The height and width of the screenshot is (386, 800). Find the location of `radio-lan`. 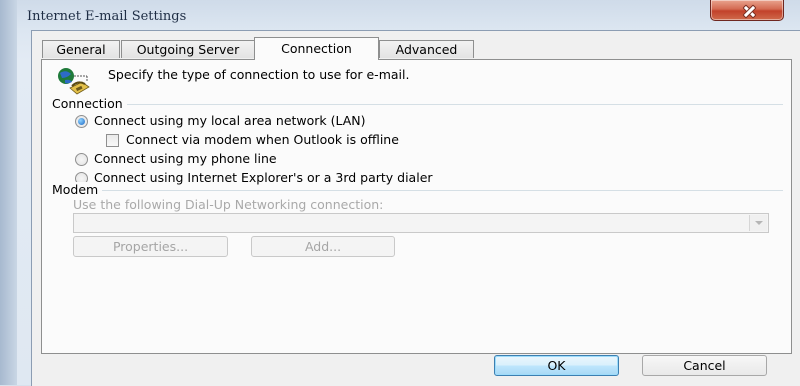

radio-lan is located at coordinates (81, 121).